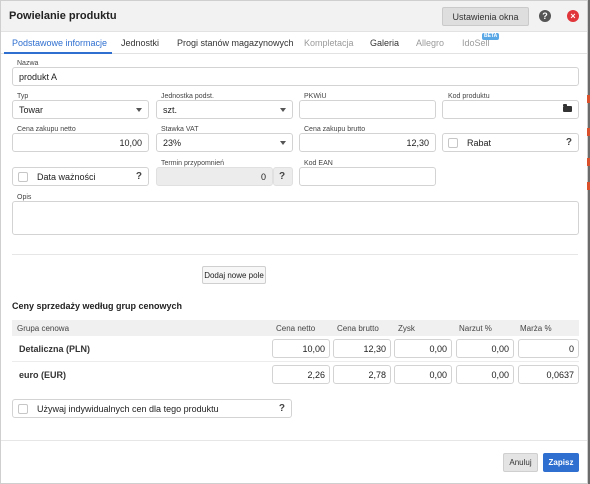 This screenshot has height=484, width=590. What do you see at coordinates (362, 348) in the screenshot?
I see `retail-gross-price: 12,30` at bounding box center [362, 348].